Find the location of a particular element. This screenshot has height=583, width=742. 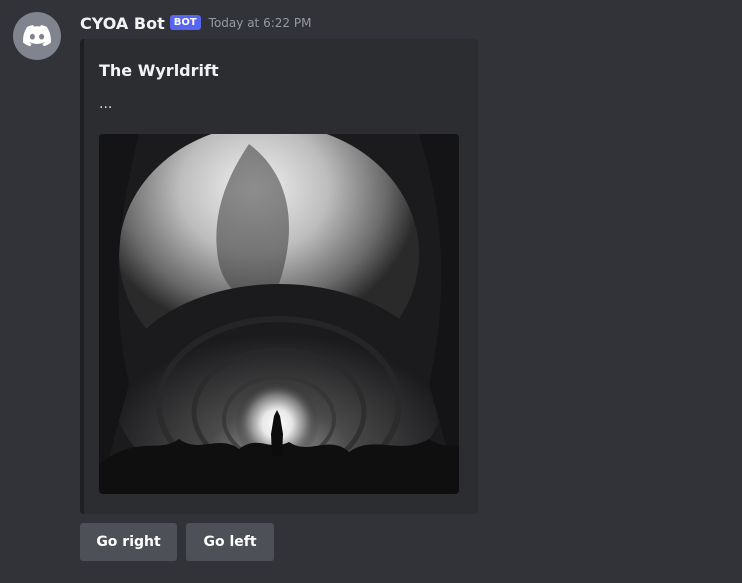

embed-title: The Wyrldrift is located at coordinates (159, 70).